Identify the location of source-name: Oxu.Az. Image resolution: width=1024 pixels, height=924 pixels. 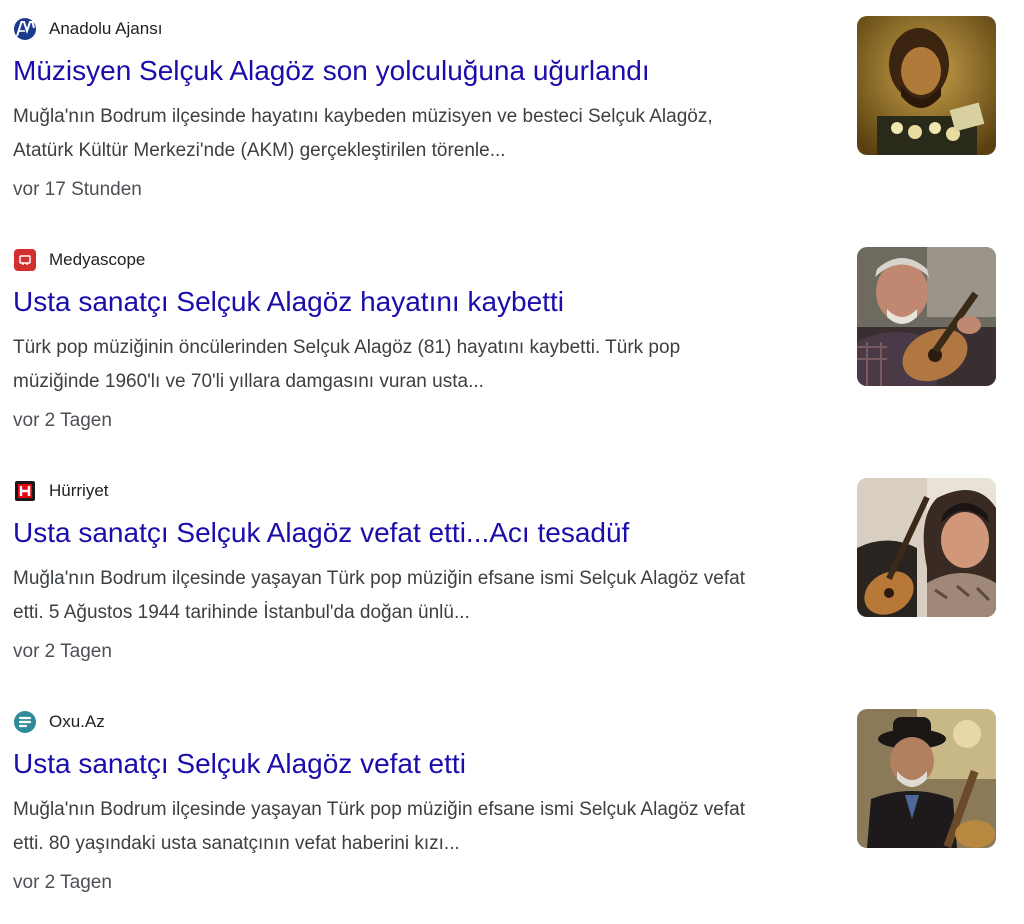
(77, 721).